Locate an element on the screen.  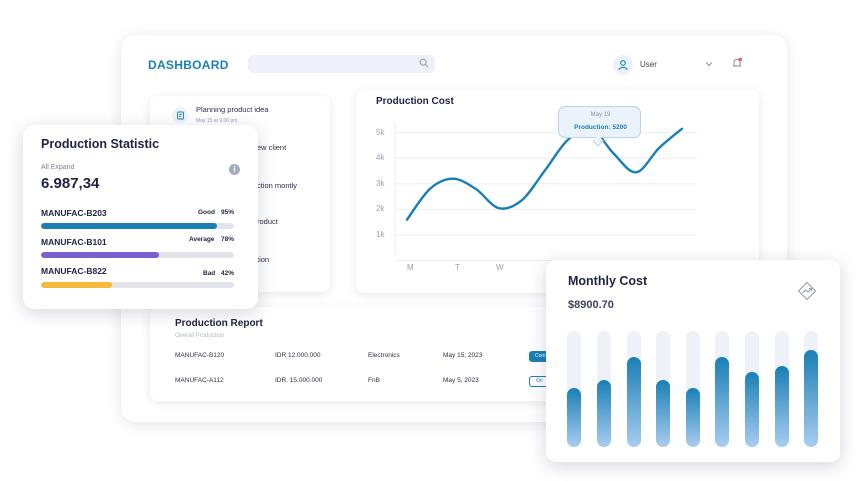
monthly-cost-value: $8900.70 is located at coordinates (591, 305).